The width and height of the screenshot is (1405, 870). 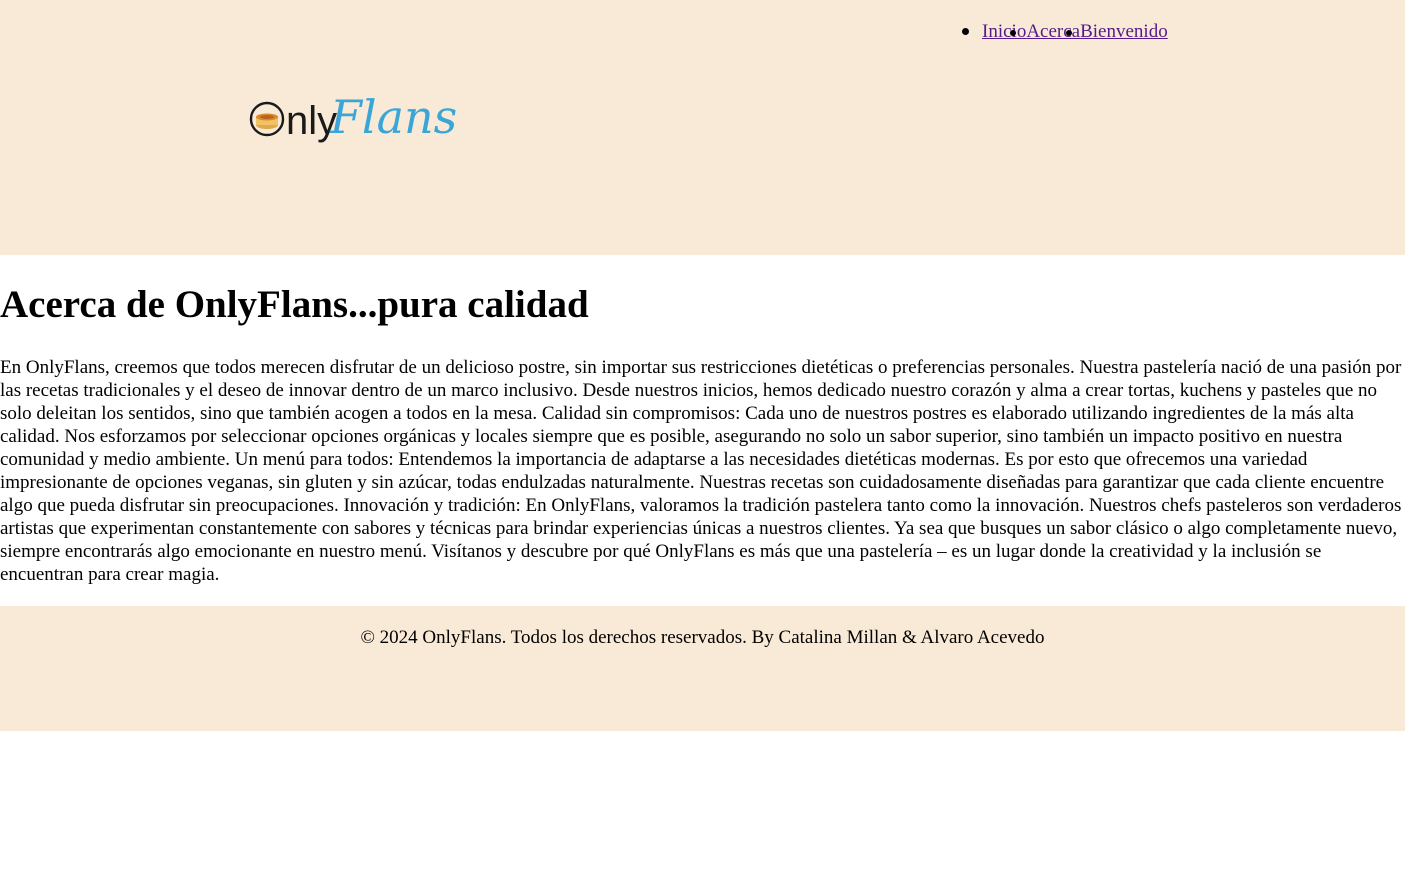 I want to click on nav-item-inicio: InicioAcercaBienvenido, so click(x=1065, y=31).